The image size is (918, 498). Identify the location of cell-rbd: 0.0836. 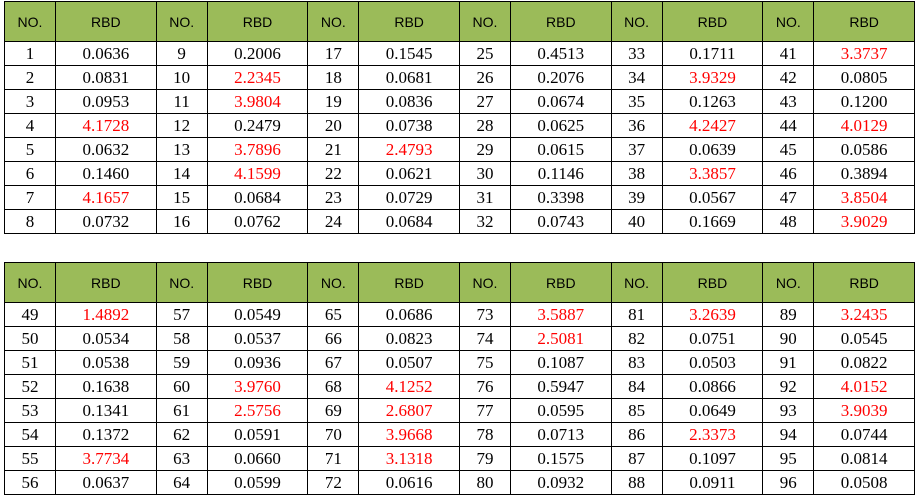
(409, 101).